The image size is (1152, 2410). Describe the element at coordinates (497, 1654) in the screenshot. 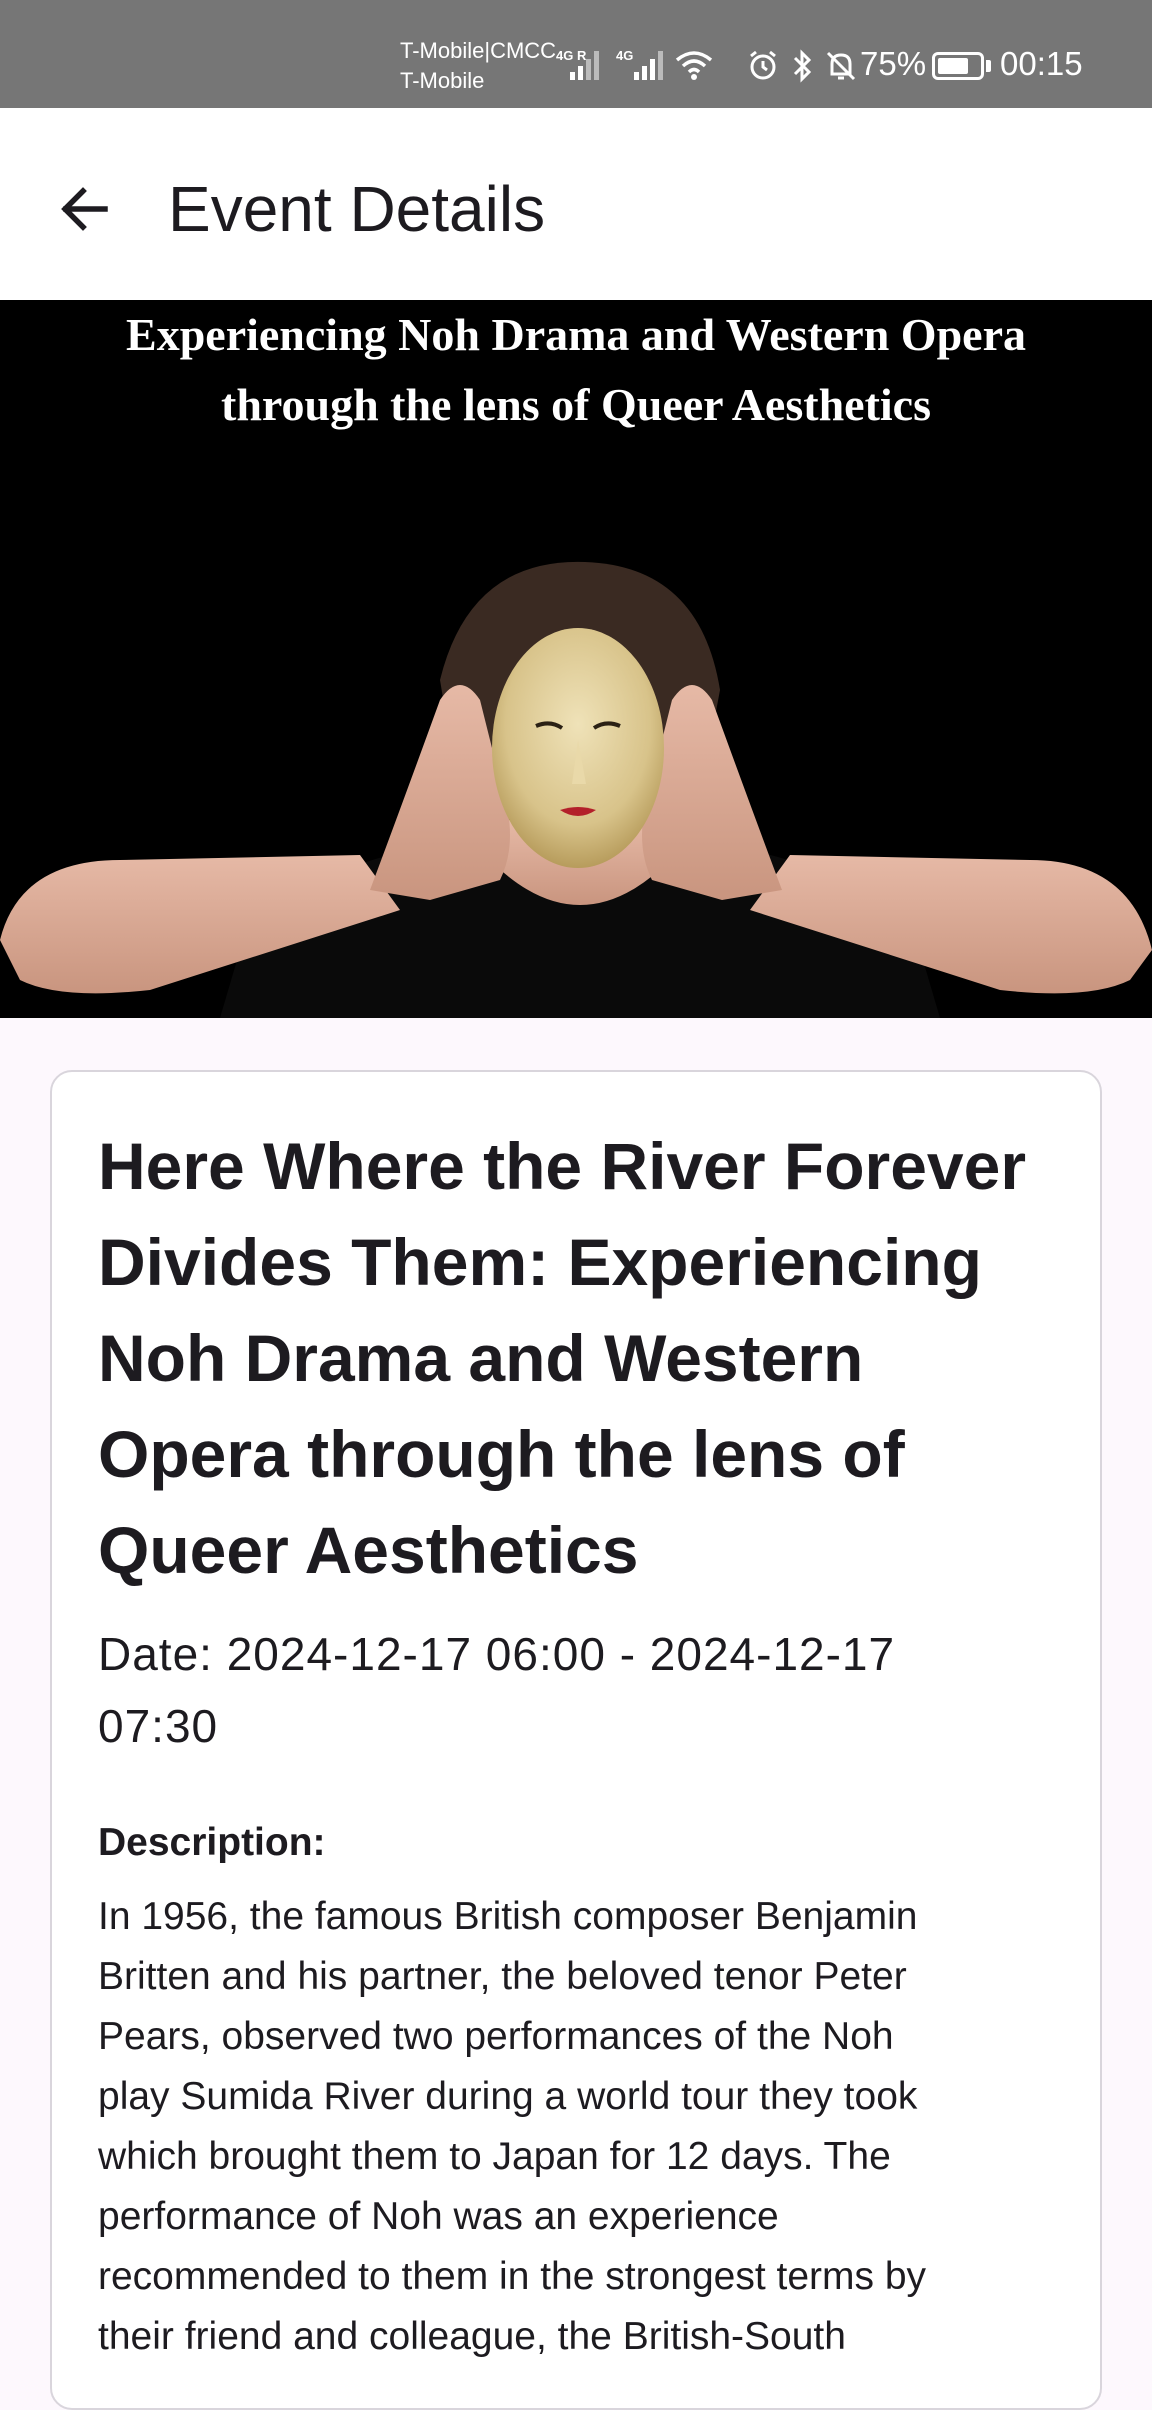

I see `event-date-line: Date: 2024-12-17 06:00 - 2024-12-17` at that location.